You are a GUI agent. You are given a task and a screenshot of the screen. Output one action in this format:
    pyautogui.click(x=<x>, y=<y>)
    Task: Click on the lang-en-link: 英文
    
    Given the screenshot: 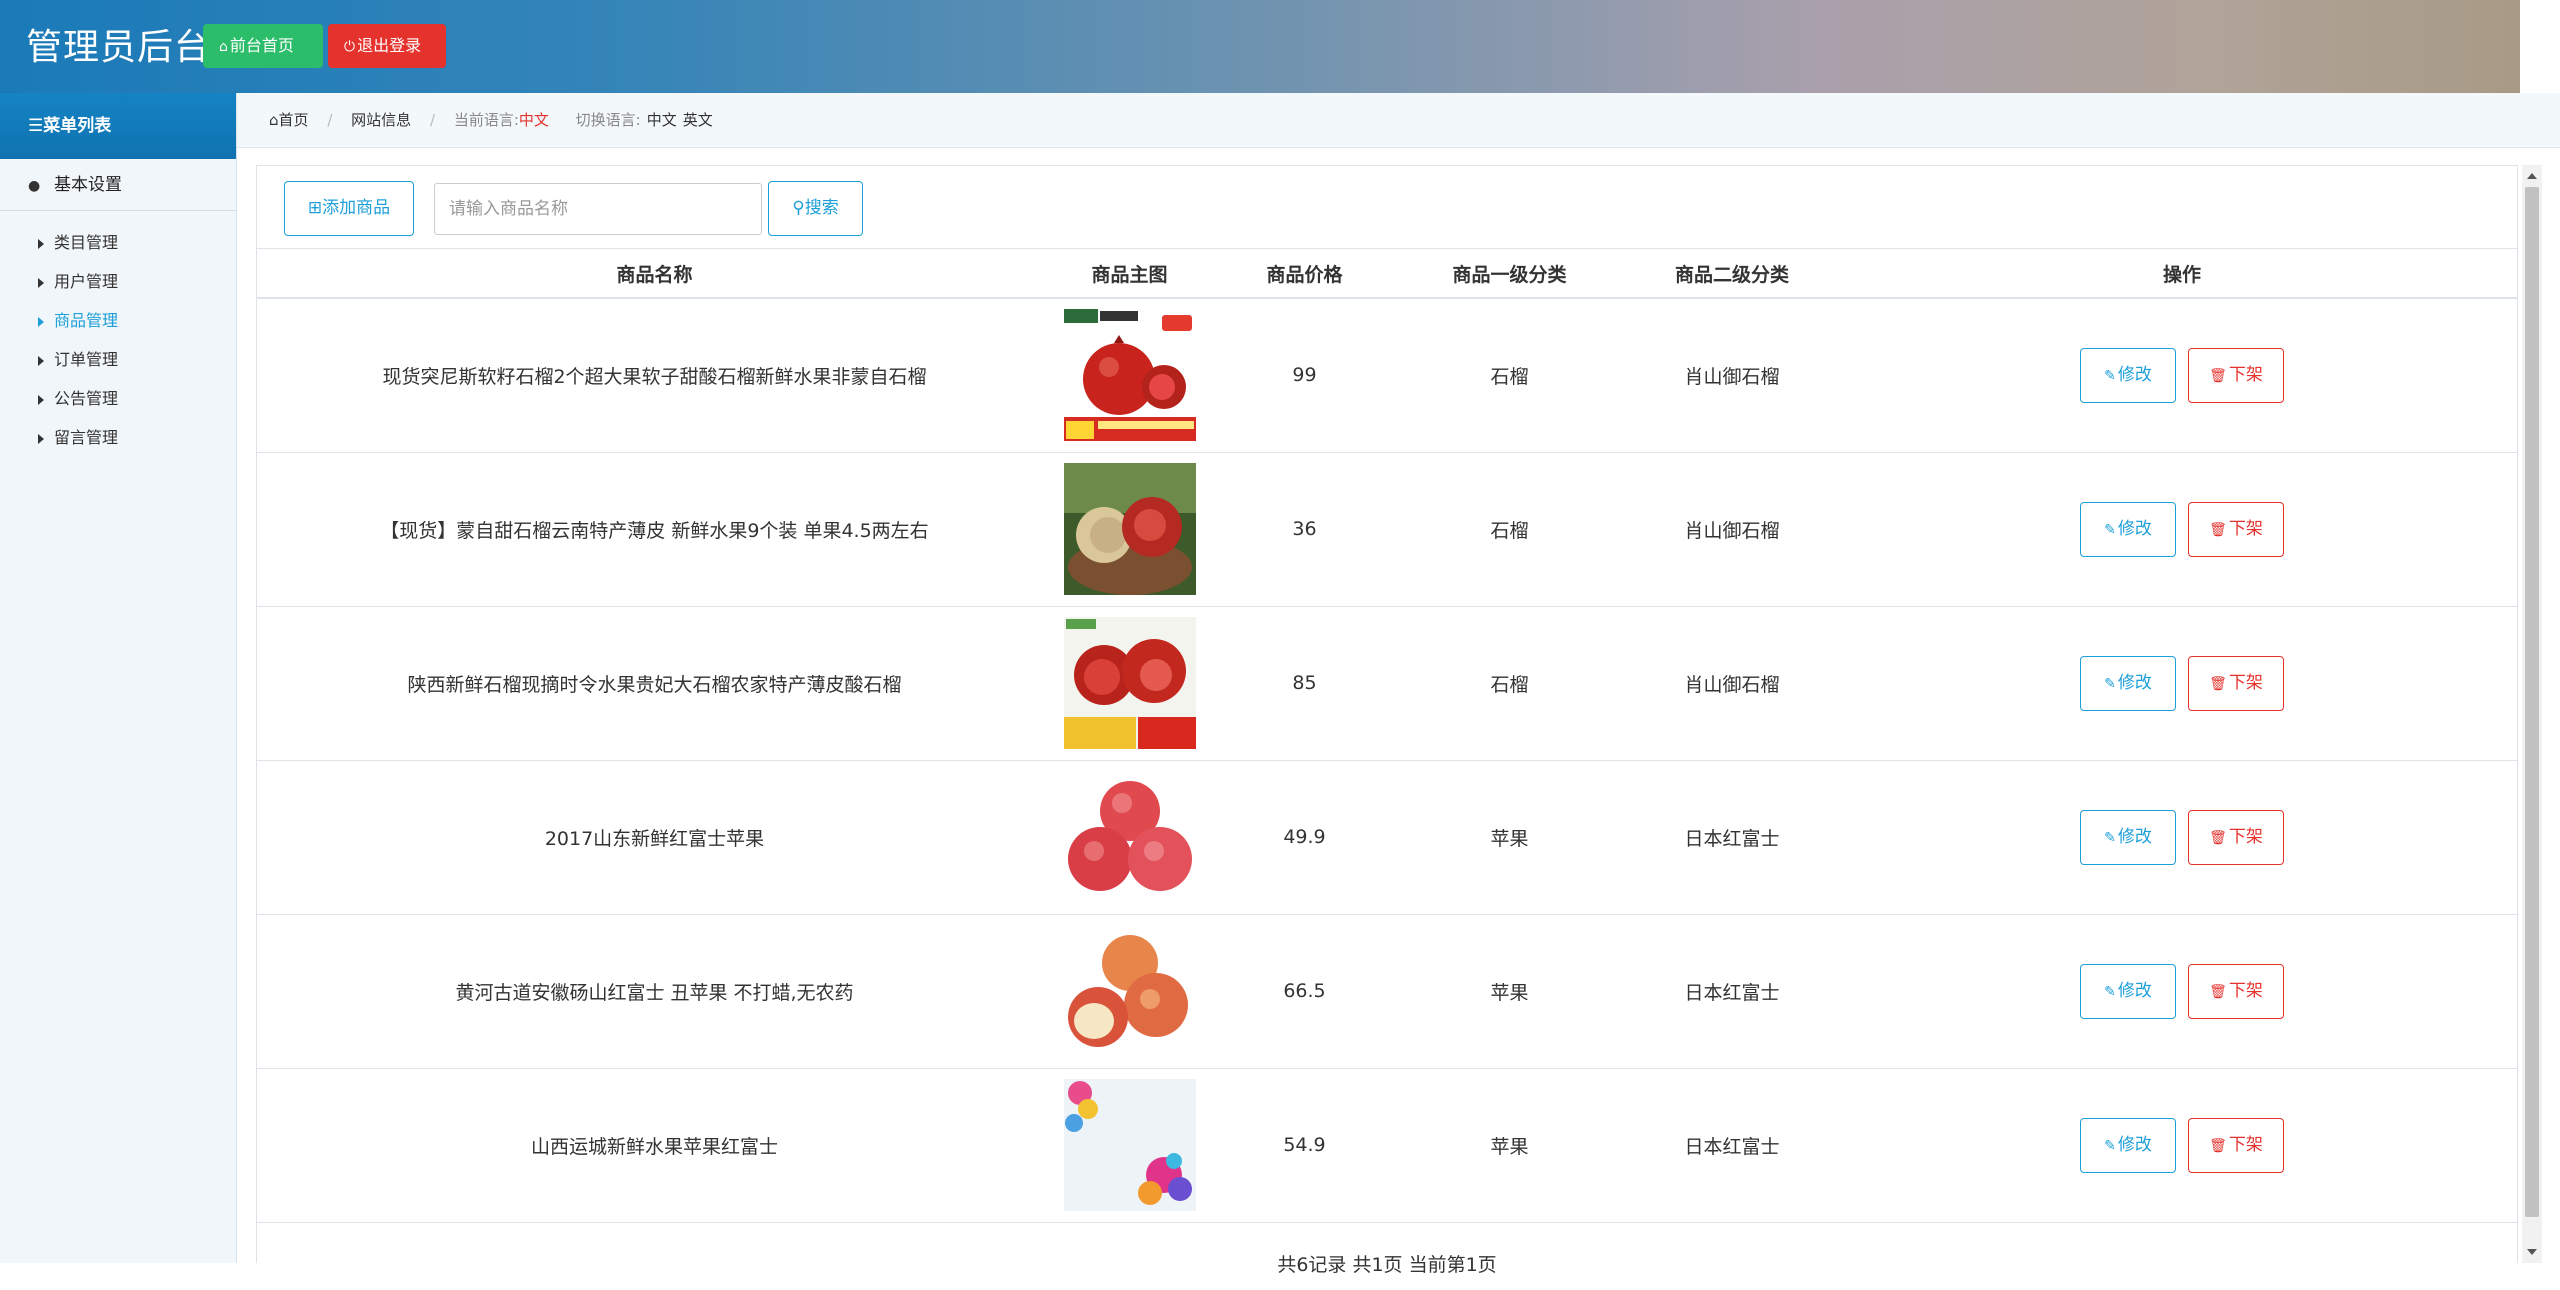 What is the action you would take?
    pyautogui.click(x=698, y=120)
    